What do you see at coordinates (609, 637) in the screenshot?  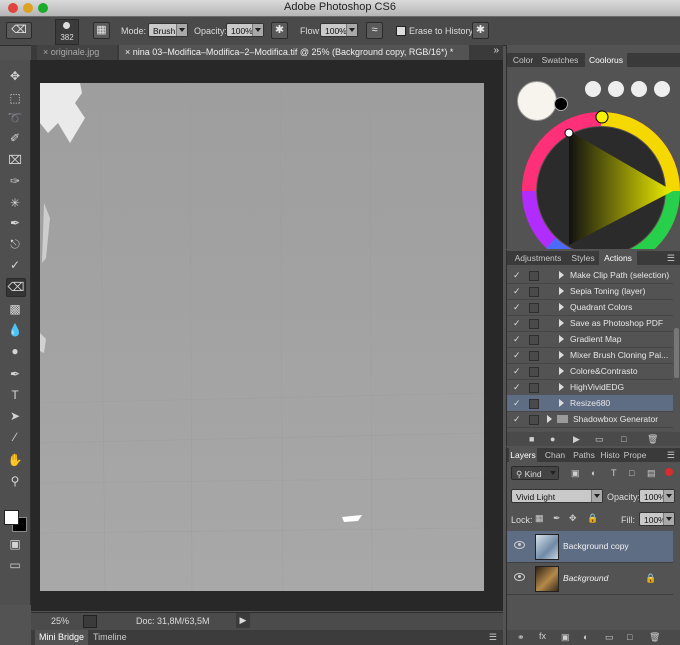 I see `new-group-icon: ▭` at bounding box center [609, 637].